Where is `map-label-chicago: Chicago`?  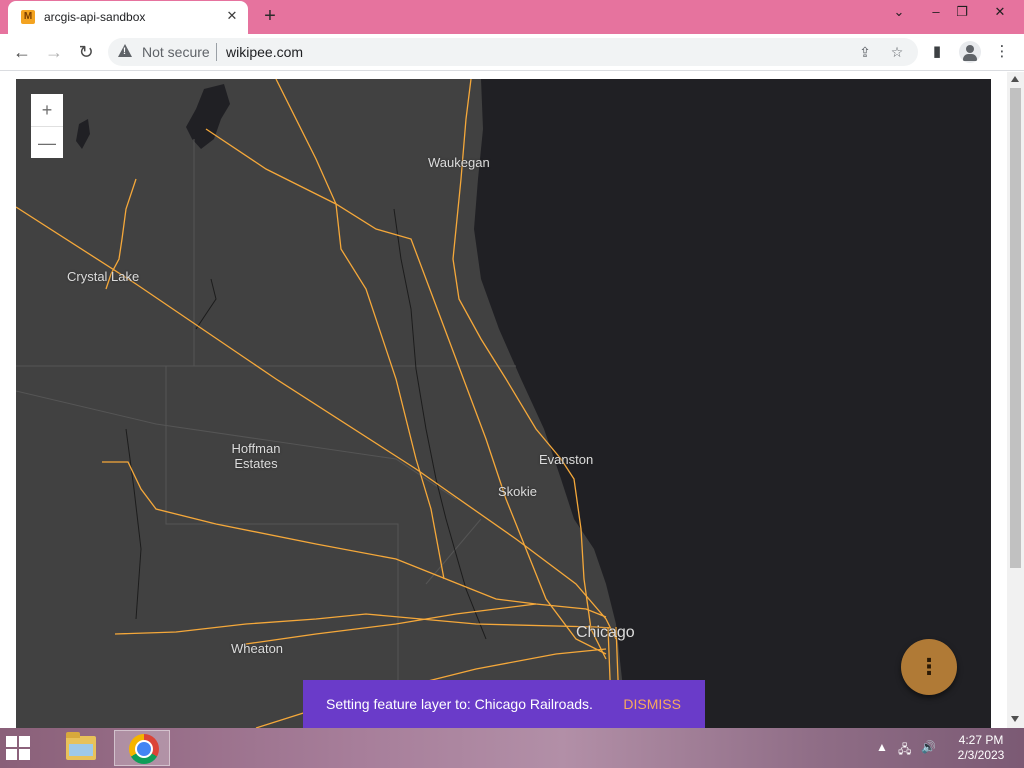
map-label-chicago: Chicago is located at coordinates (605, 632).